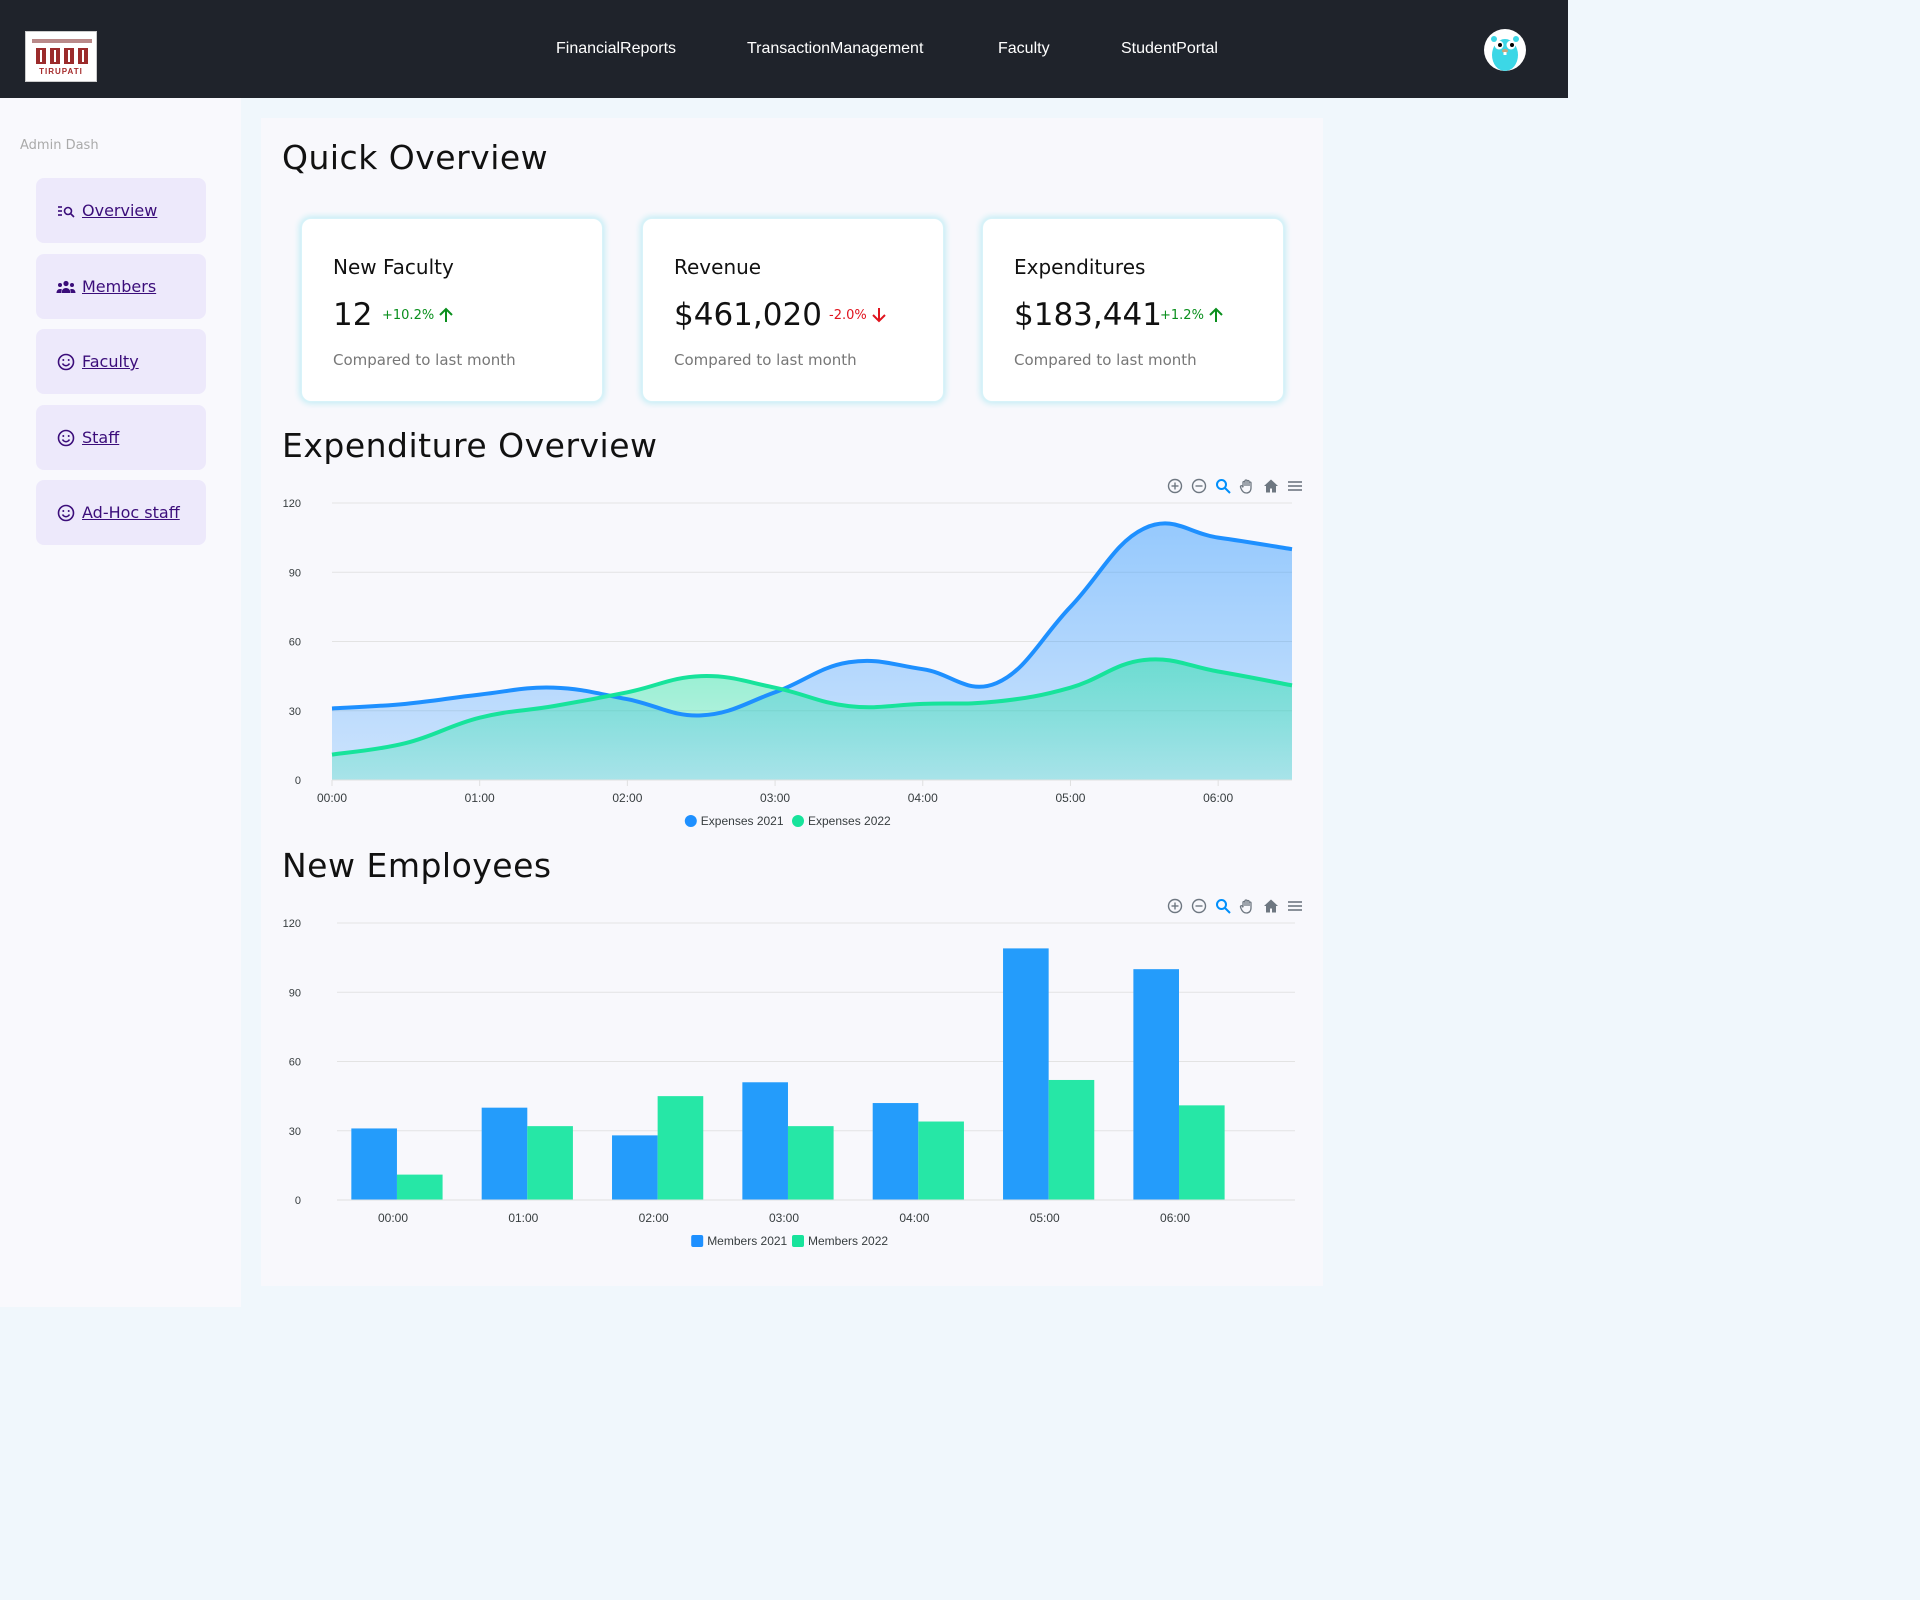  I want to click on sidebar-item-label: Members, so click(119, 286).